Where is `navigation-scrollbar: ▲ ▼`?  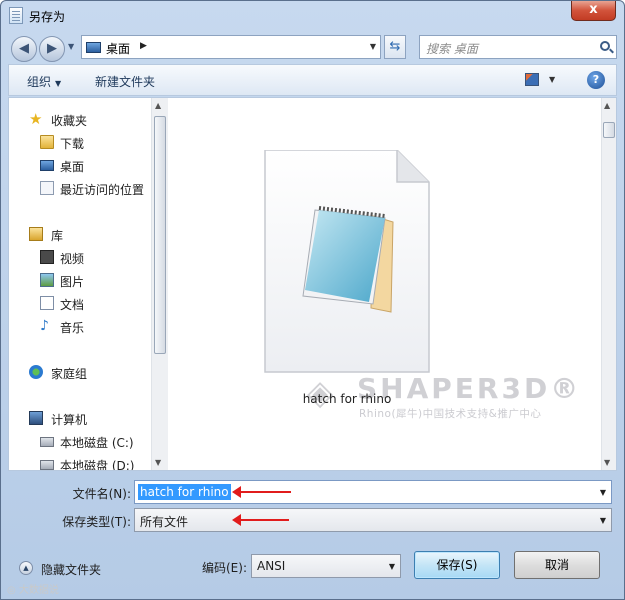
navigation-scrollbar: ▲ ▼ is located at coordinates (159, 284).